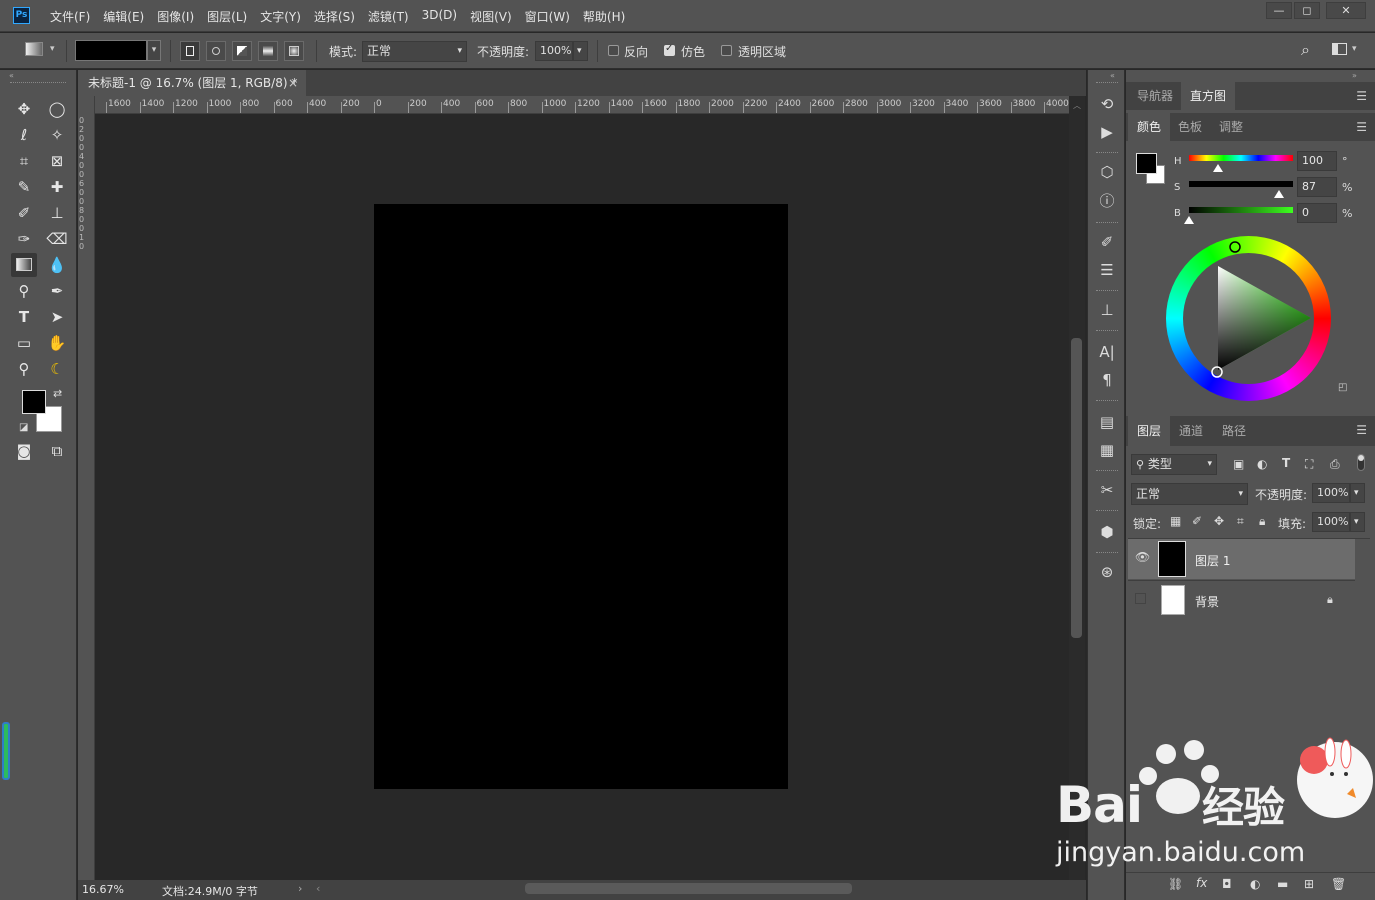 Image resolution: width=1375 pixels, height=900 pixels. I want to click on menu-window: 窗口(W), so click(547, 16).